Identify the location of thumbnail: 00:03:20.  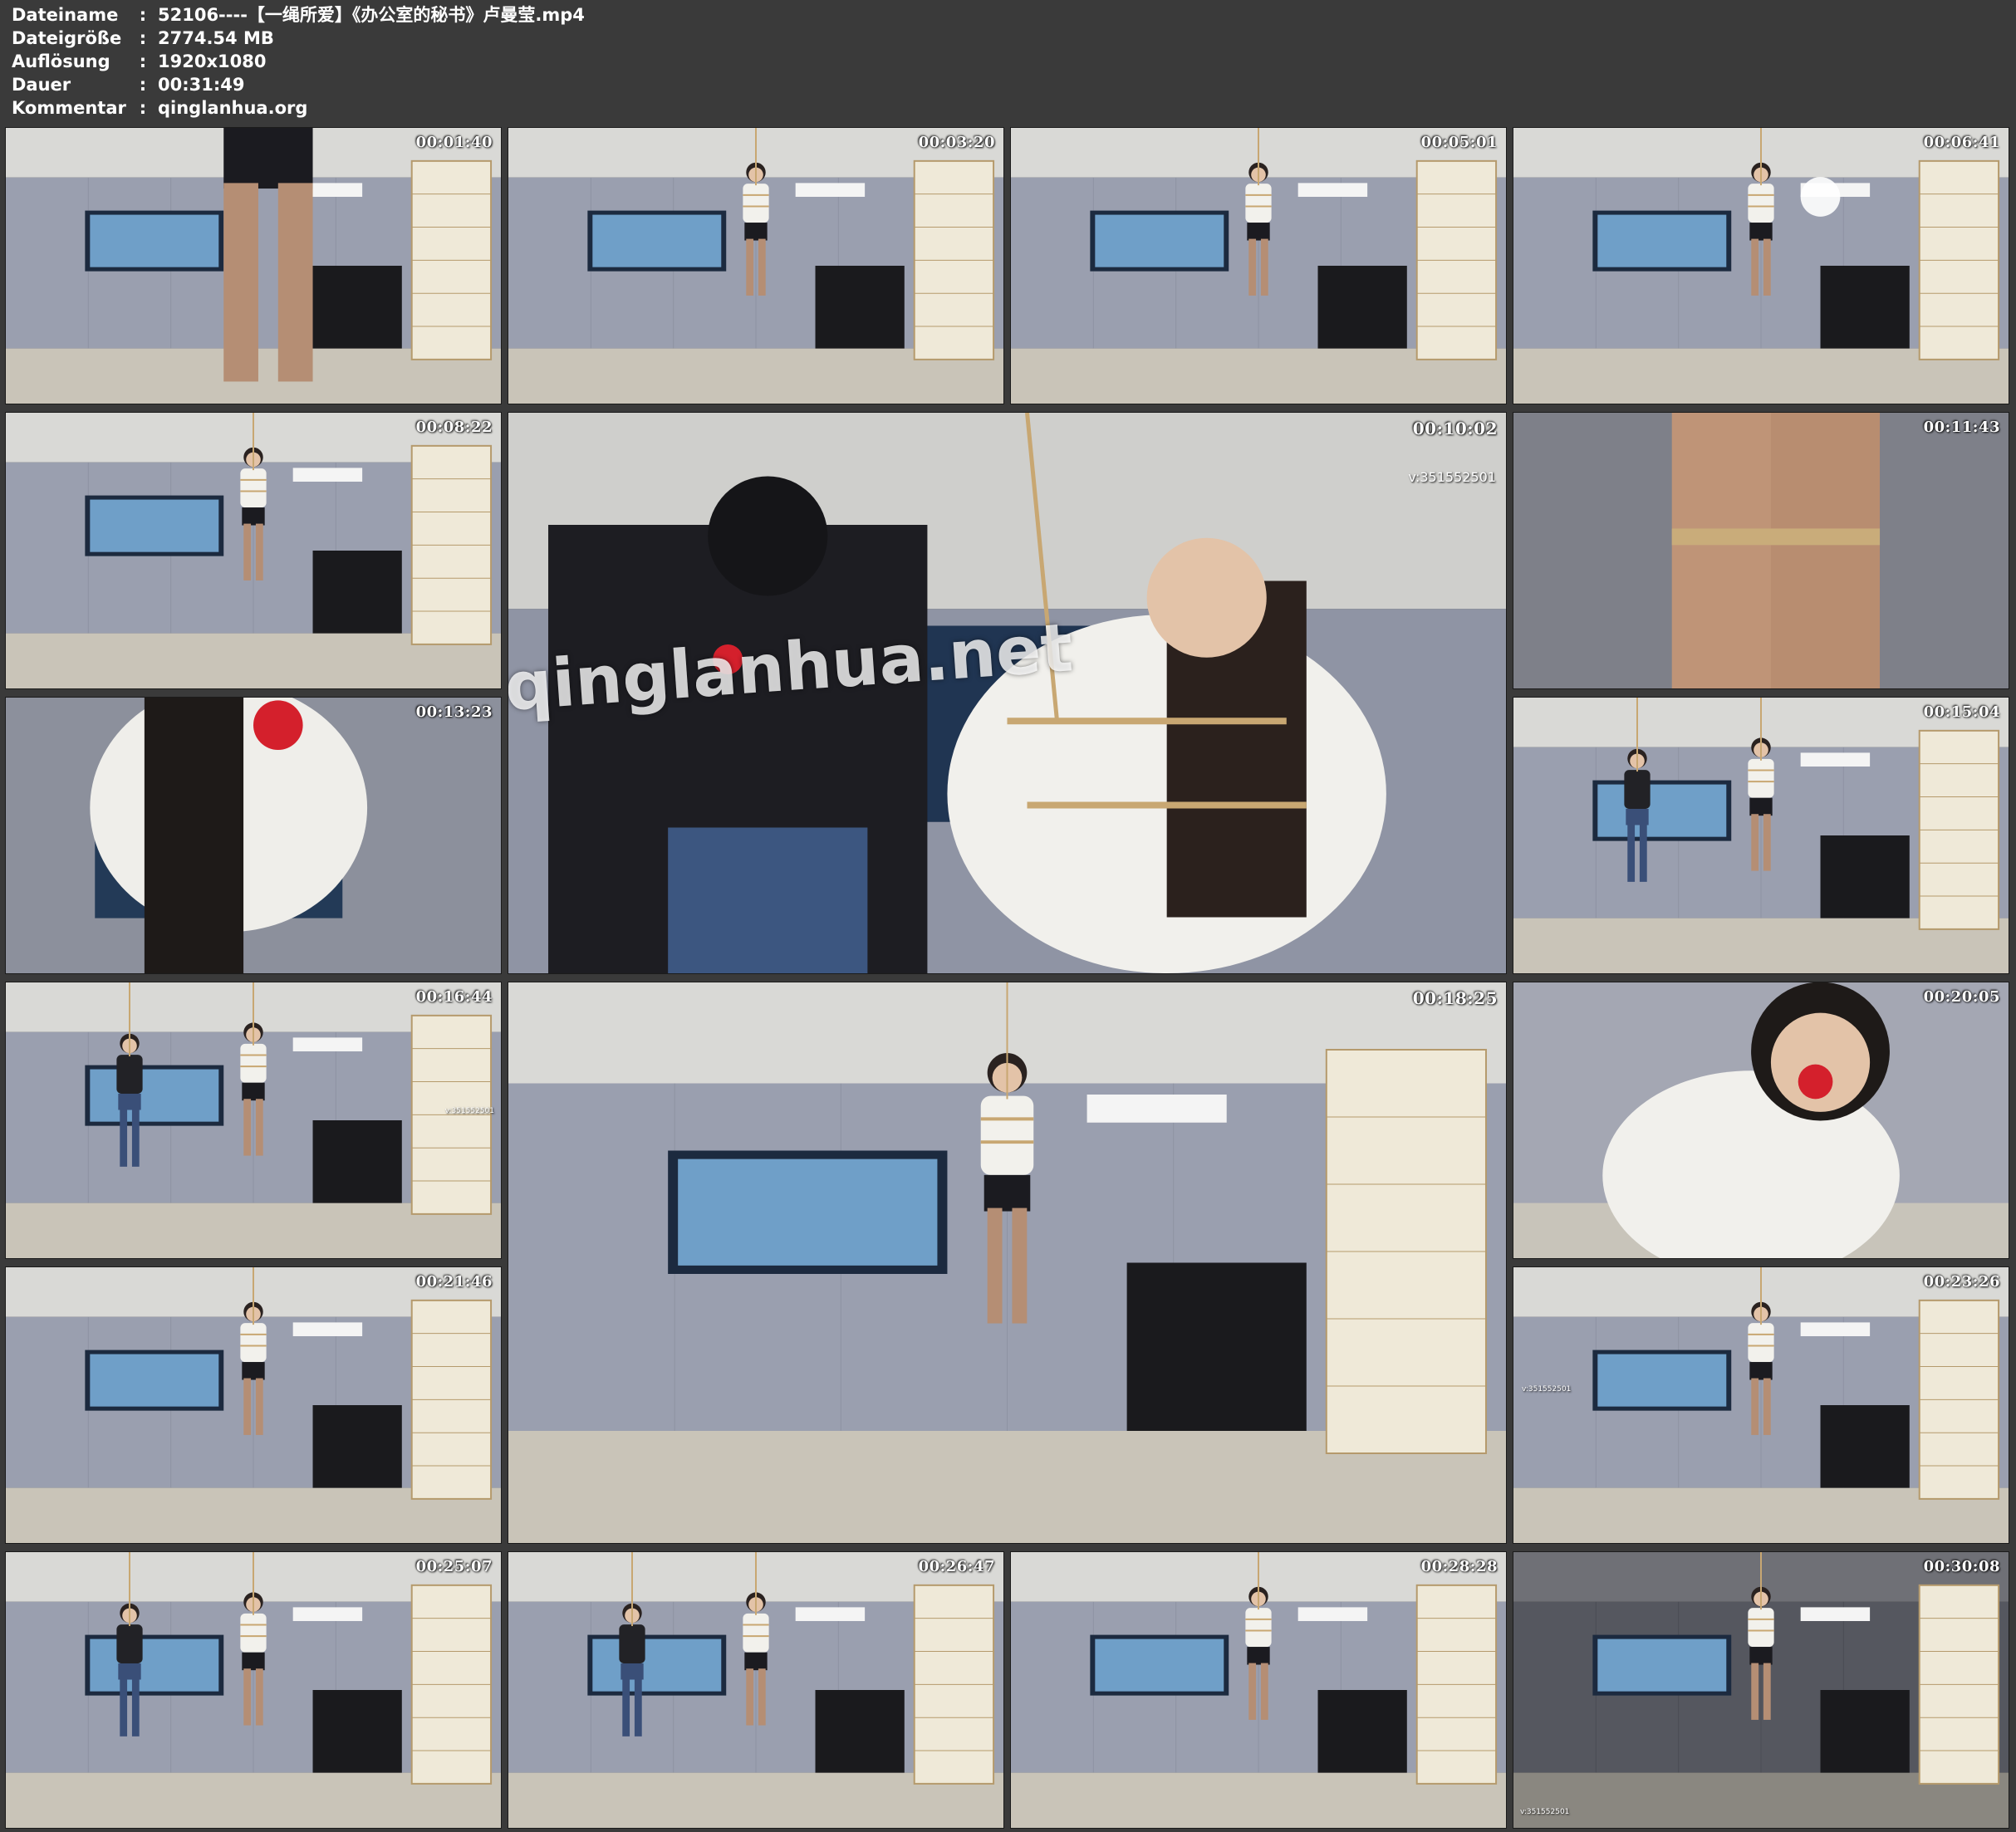
(756, 265).